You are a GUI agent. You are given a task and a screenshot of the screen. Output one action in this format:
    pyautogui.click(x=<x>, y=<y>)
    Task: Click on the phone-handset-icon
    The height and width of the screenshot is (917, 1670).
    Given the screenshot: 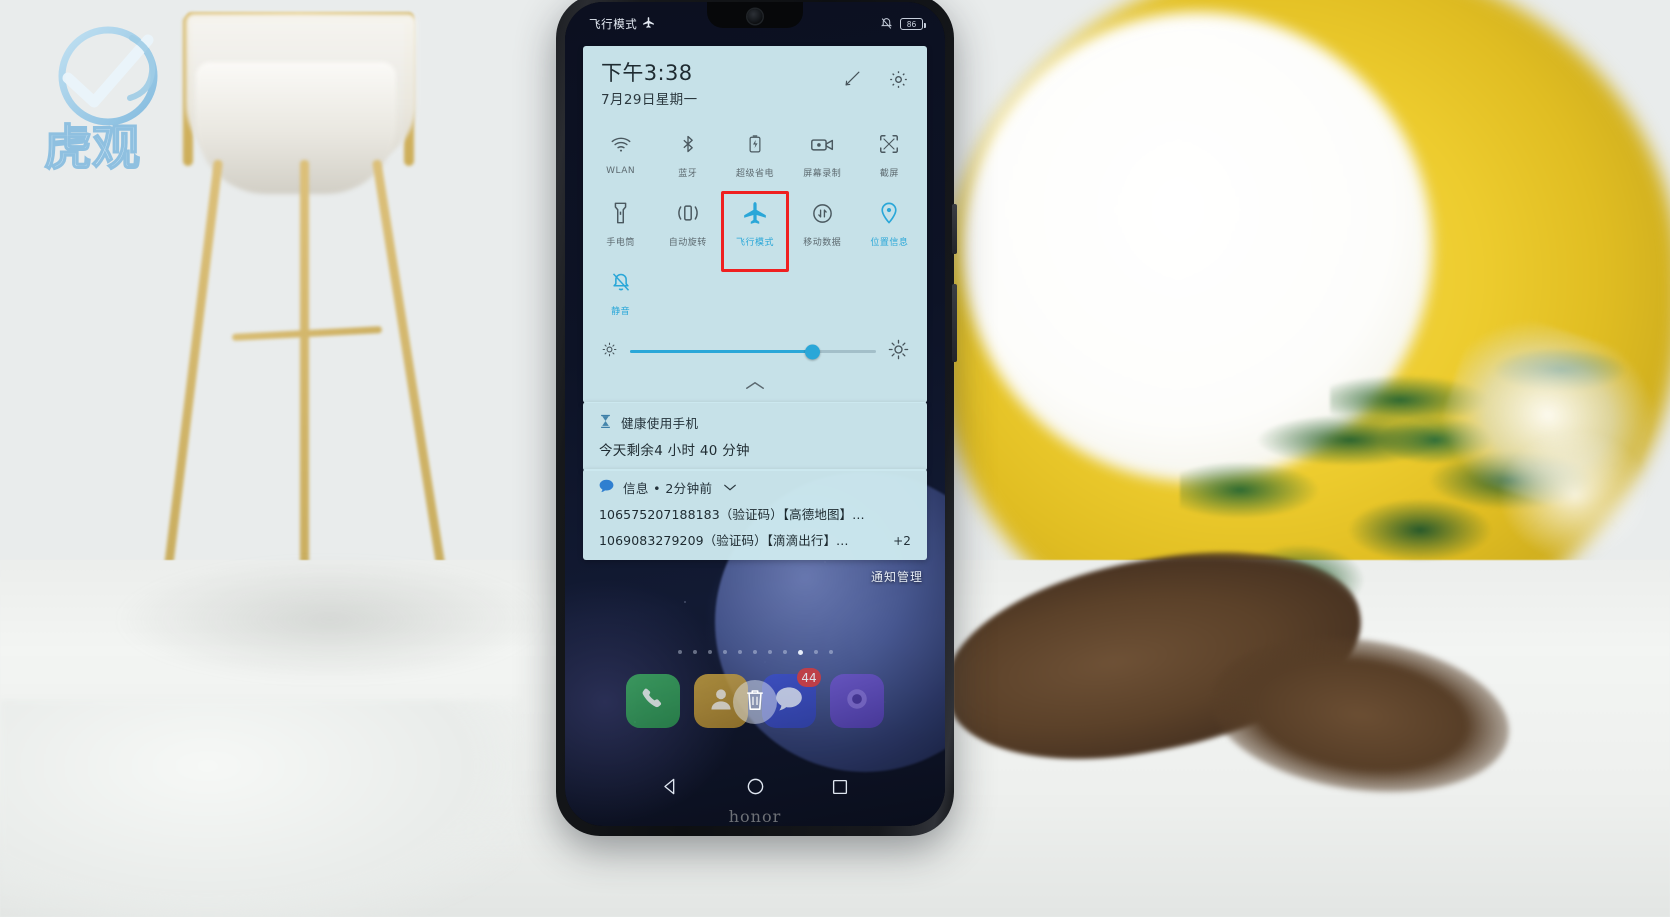 What is the action you would take?
    pyautogui.click(x=653, y=701)
    